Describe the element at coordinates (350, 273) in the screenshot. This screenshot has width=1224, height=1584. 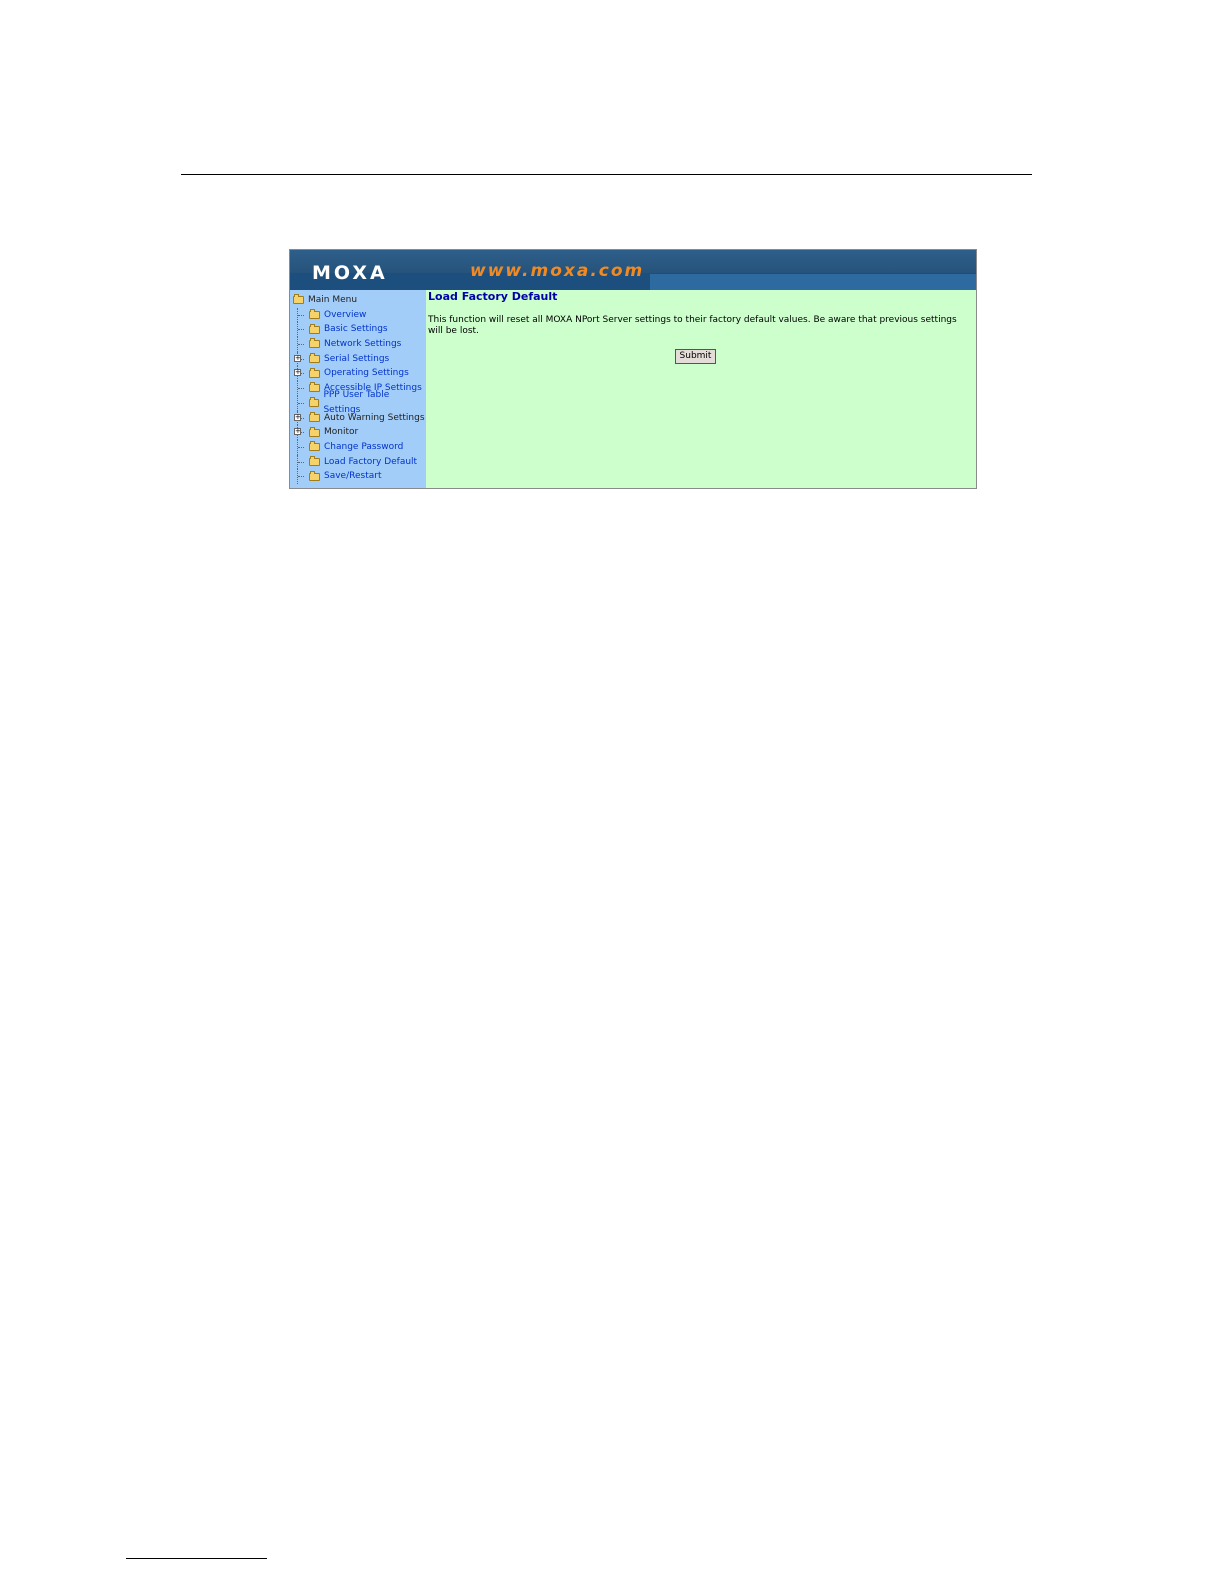
I see `moxa-logo: MOXA` at that location.